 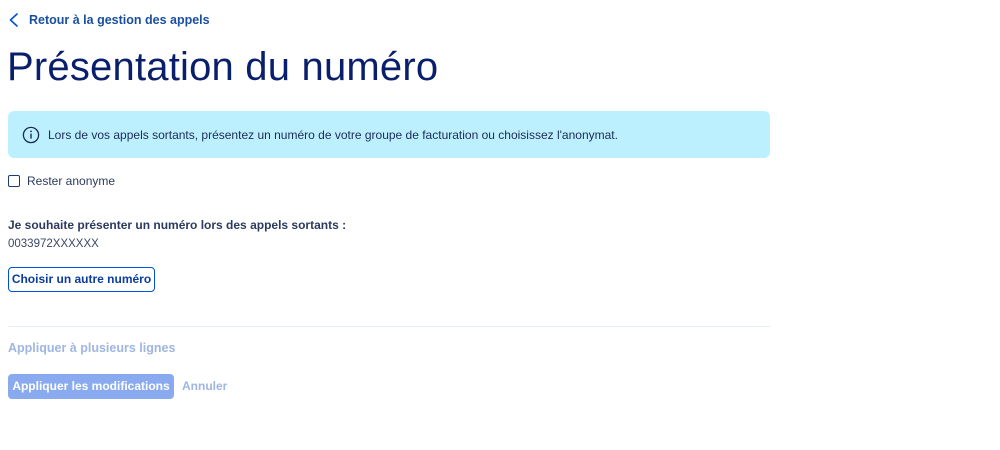 What do you see at coordinates (223, 67) in the screenshot?
I see `page-title: Présentation du numéro` at bounding box center [223, 67].